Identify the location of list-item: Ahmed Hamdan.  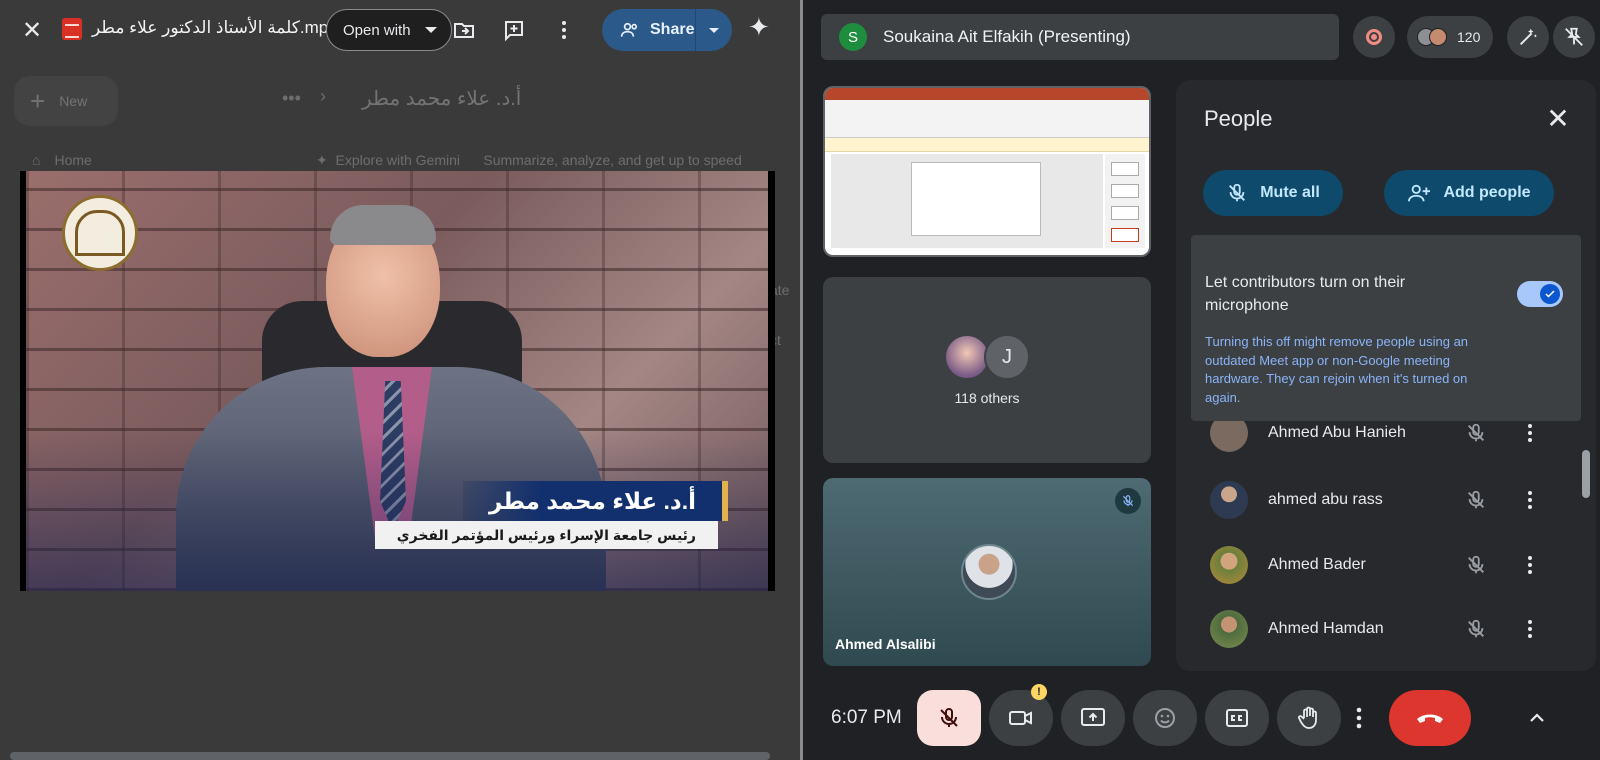
(1376, 629).